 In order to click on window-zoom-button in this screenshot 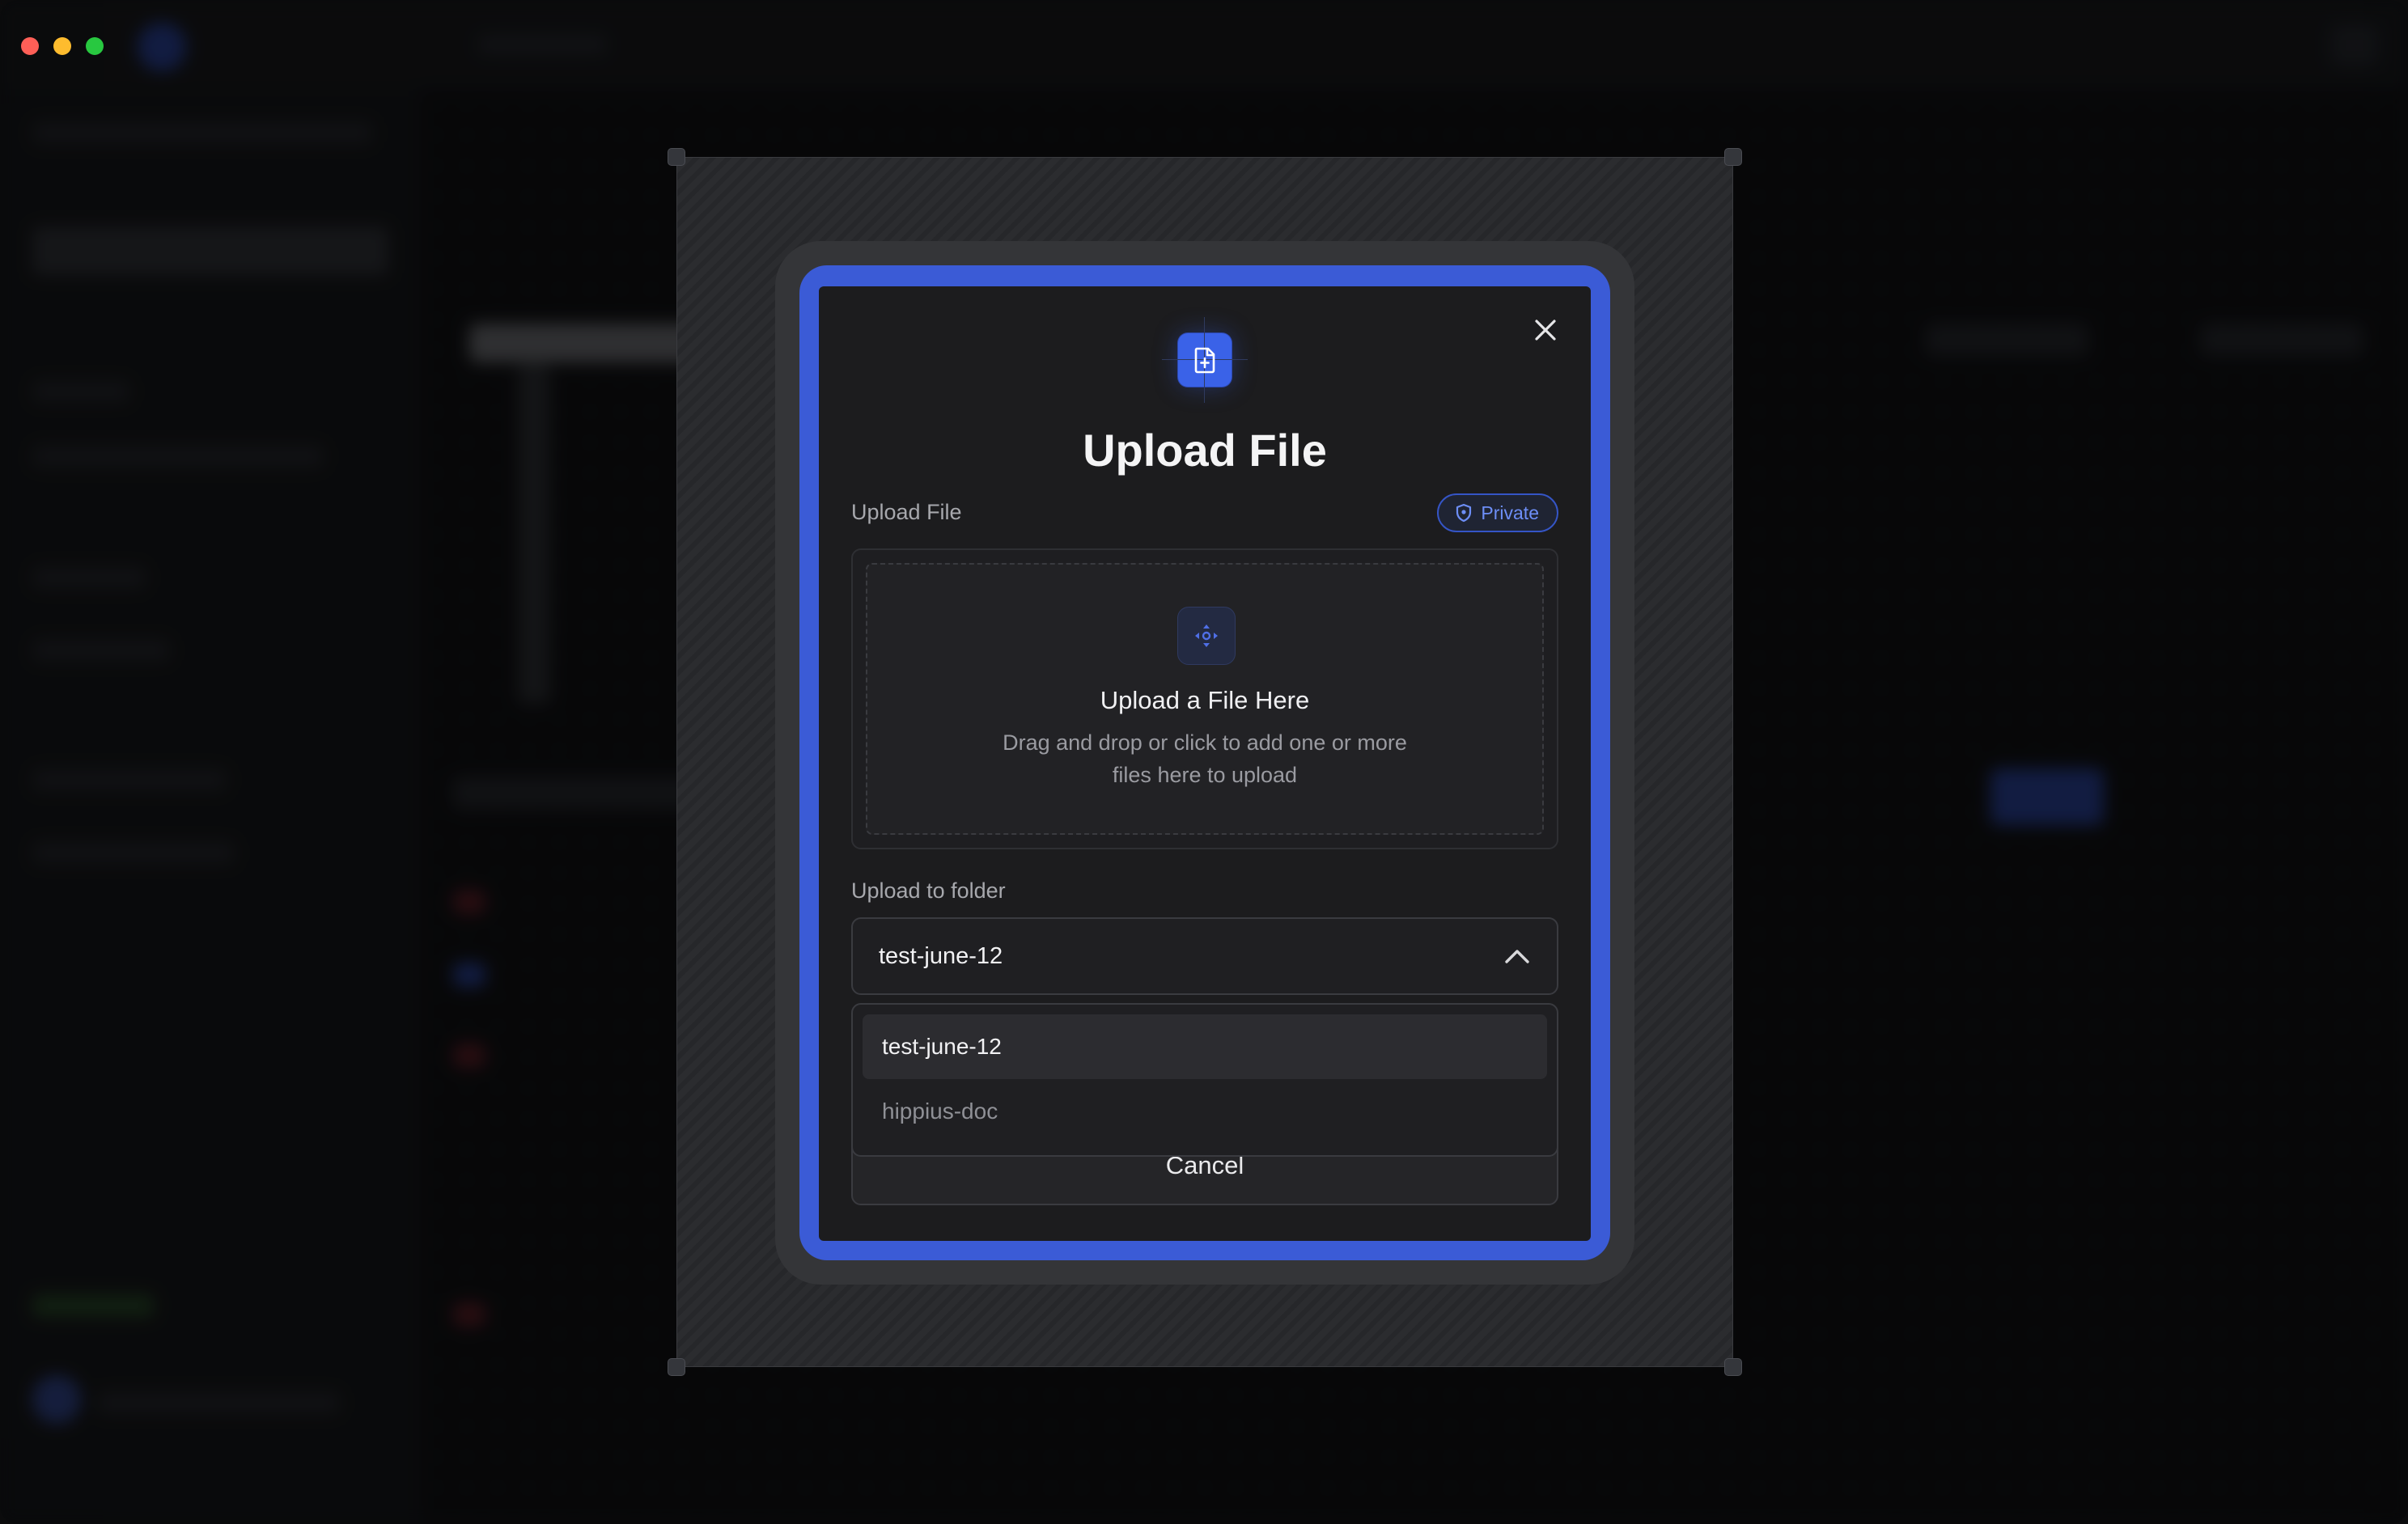, I will do `click(95, 46)`.